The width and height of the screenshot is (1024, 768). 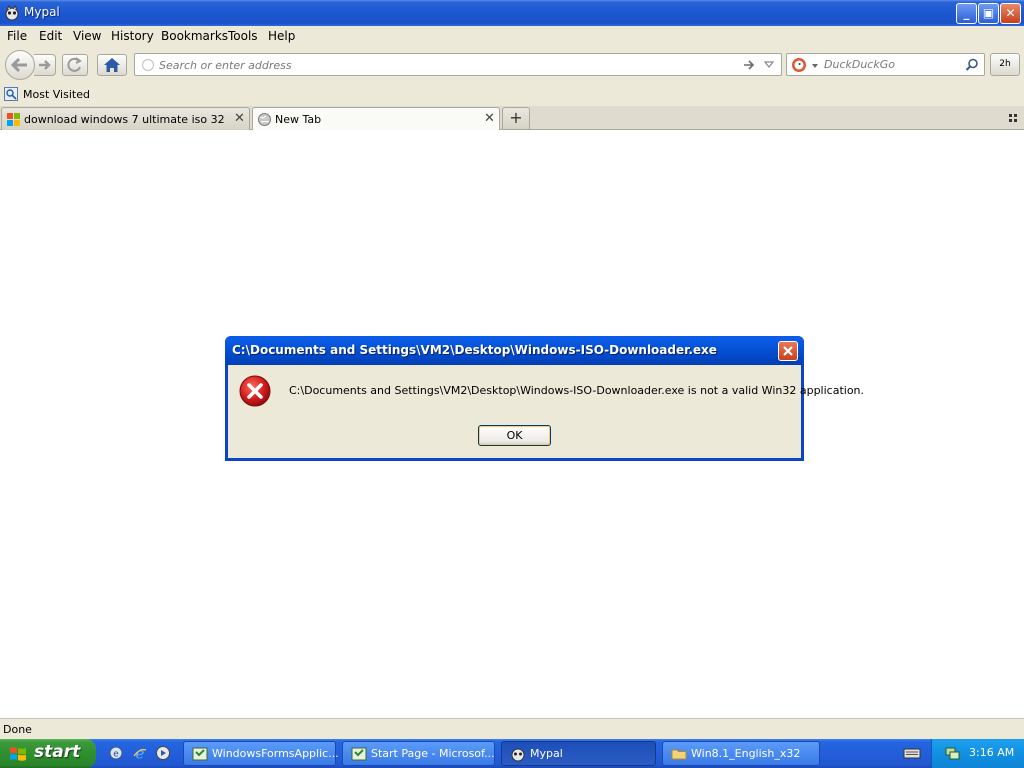 I want to click on close-icon, so click(x=788, y=351).